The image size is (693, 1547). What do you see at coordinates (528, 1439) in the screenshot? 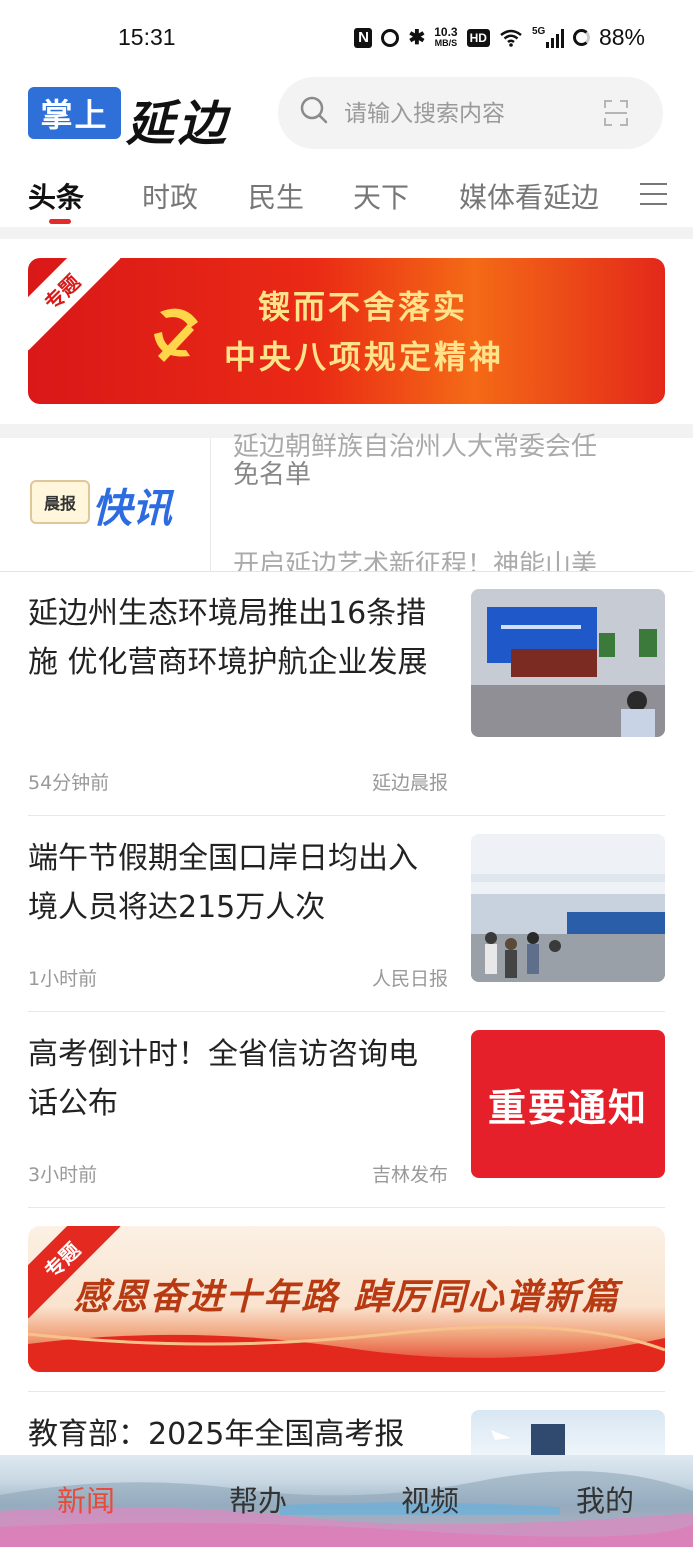
I see `gaokao-image` at bounding box center [528, 1439].